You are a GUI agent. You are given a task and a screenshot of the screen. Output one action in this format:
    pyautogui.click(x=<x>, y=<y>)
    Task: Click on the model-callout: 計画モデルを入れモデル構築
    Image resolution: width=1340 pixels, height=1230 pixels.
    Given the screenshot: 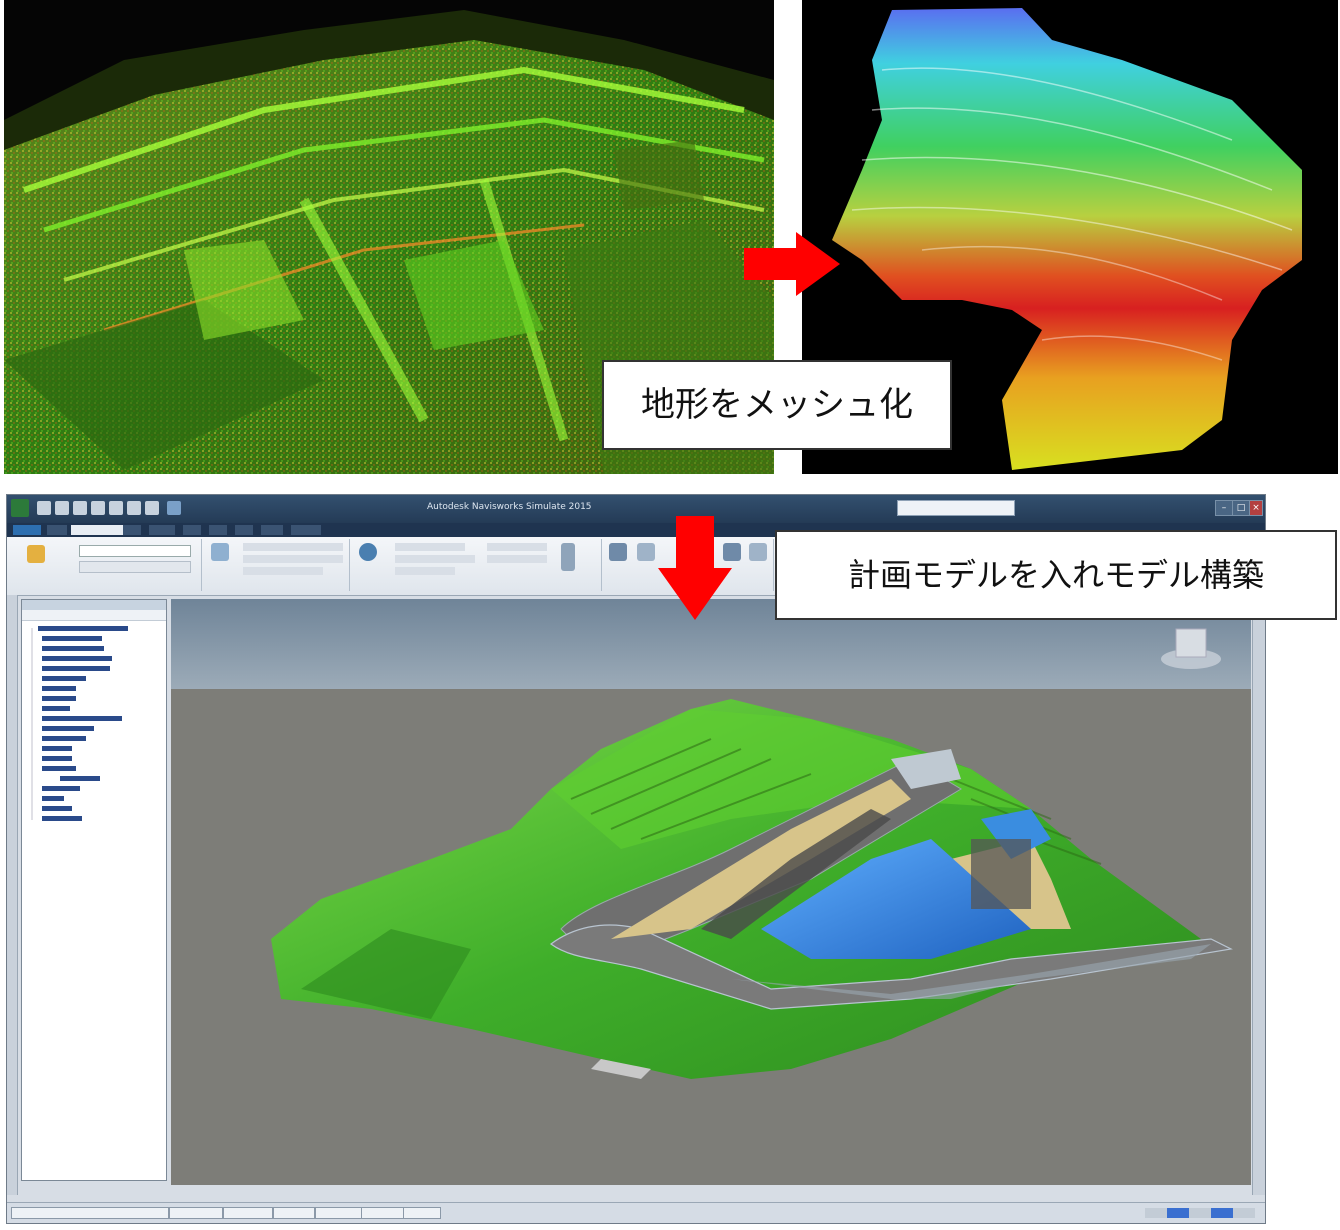 What is the action you would take?
    pyautogui.click(x=1056, y=575)
    